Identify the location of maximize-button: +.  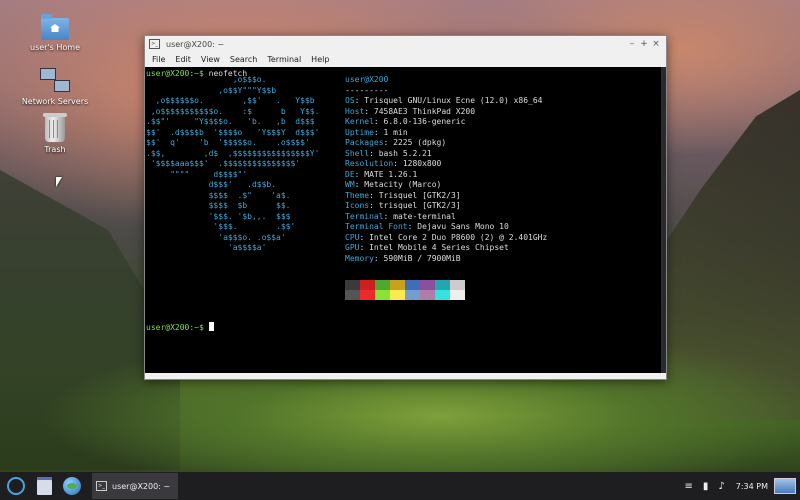
(644, 44).